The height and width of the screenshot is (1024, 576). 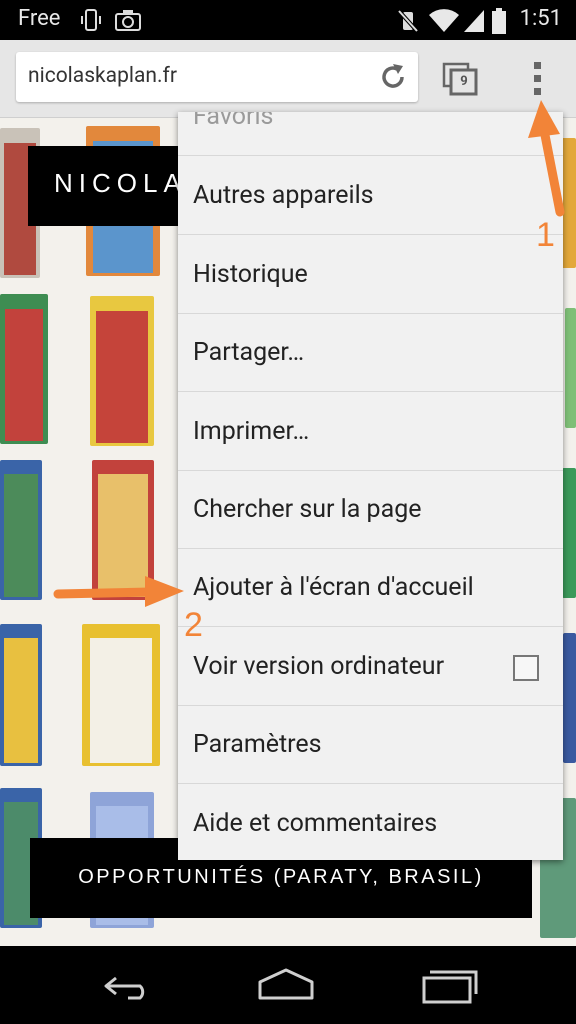 What do you see at coordinates (545, 235) in the screenshot?
I see `annotation-label-1: 1` at bounding box center [545, 235].